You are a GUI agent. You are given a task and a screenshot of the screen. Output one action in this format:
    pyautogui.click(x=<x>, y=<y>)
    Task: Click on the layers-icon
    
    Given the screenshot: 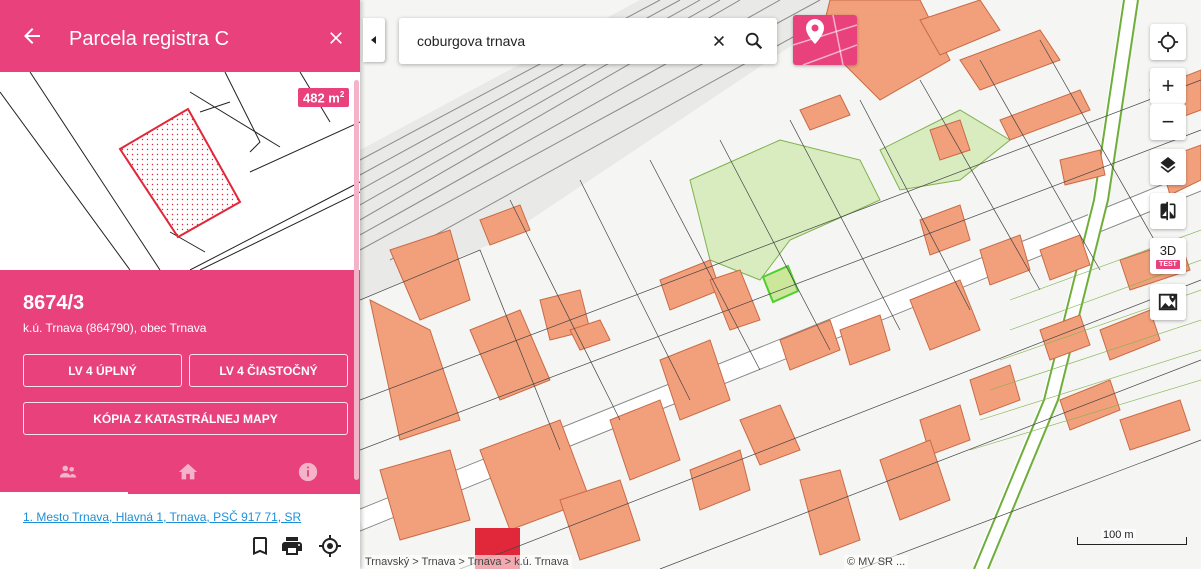 What is the action you would take?
    pyautogui.click(x=1168, y=165)
    